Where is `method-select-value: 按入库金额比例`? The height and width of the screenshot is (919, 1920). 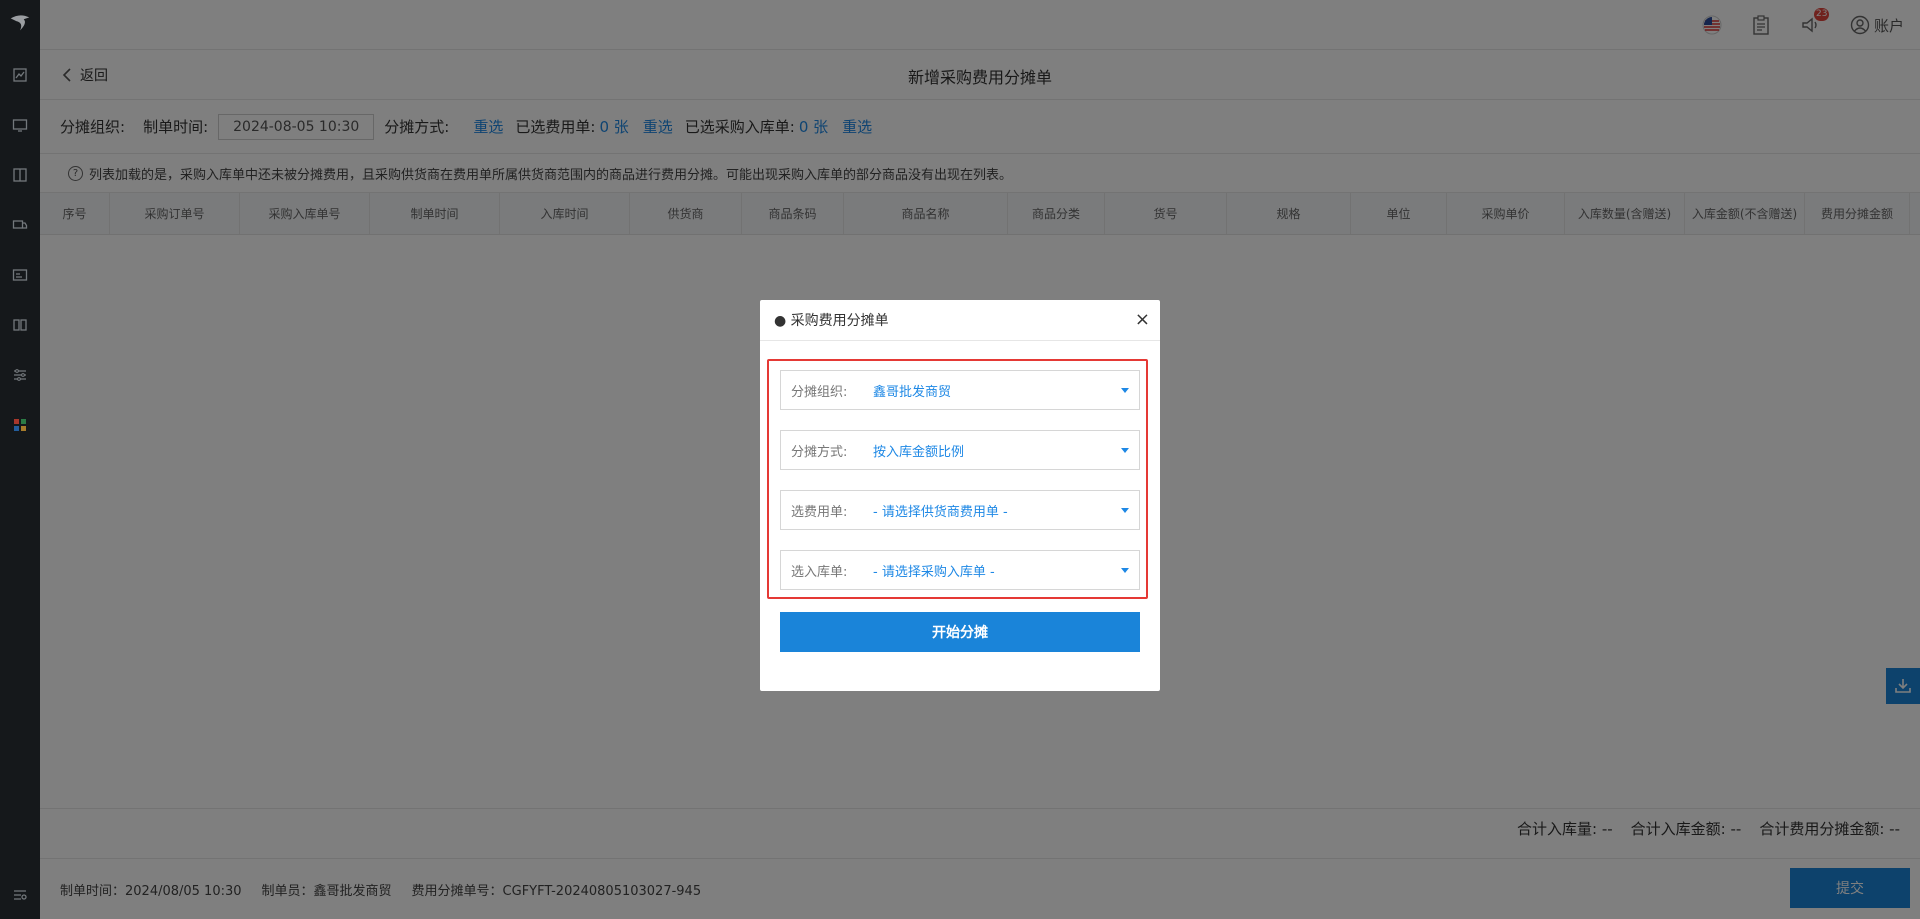
method-select-value: 按入库金额比例 is located at coordinates (919, 452).